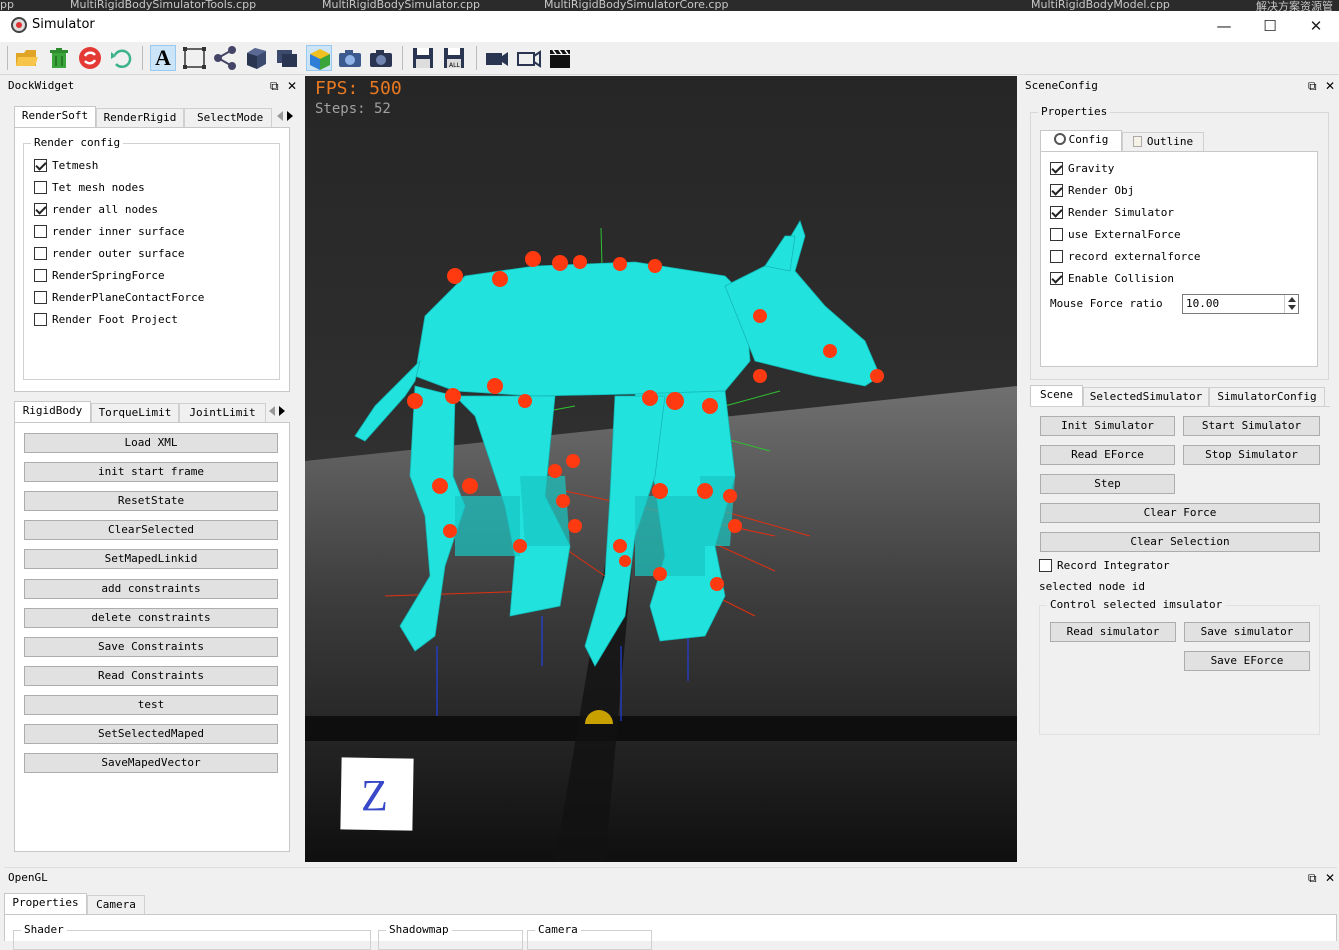  Describe the element at coordinates (1247, 632) in the screenshot. I see `save-simulator-button: Save simulator` at that location.